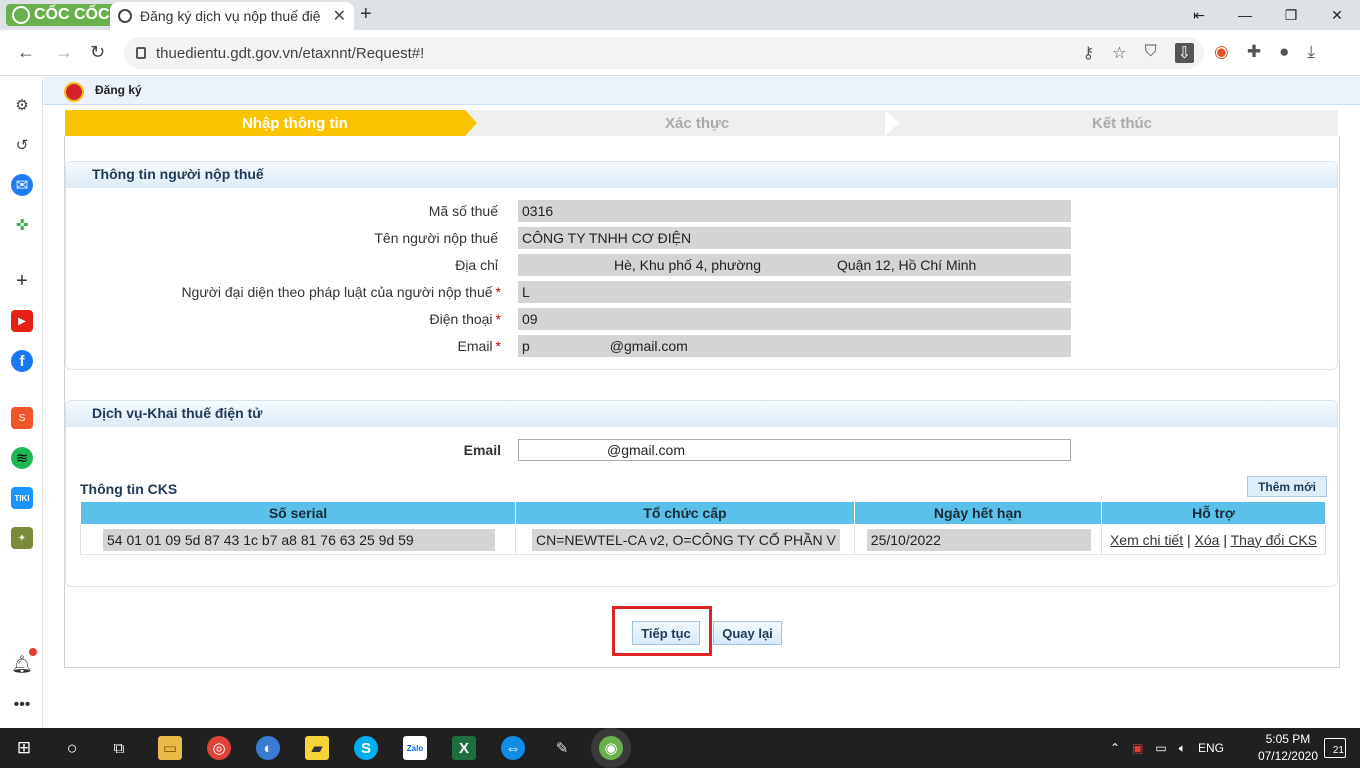  Describe the element at coordinates (22, 321) in the screenshot. I see `youtube-icon: ▶` at that location.